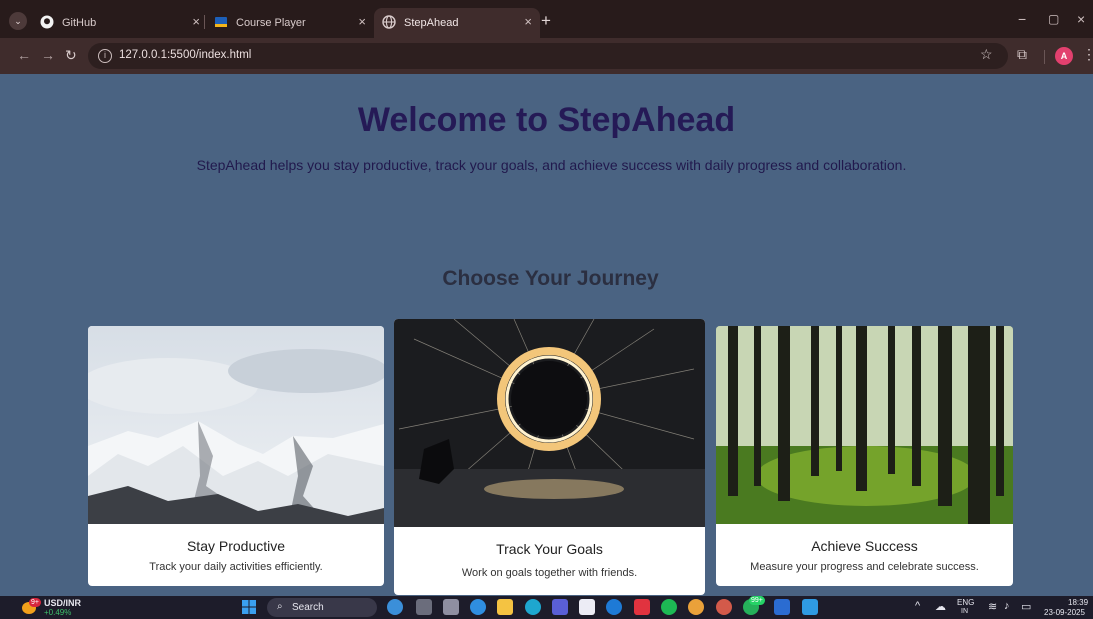 The width and height of the screenshot is (1093, 619). What do you see at coordinates (71, 55) in the screenshot?
I see `reload-icon: ↻` at bounding box center [71, 55].